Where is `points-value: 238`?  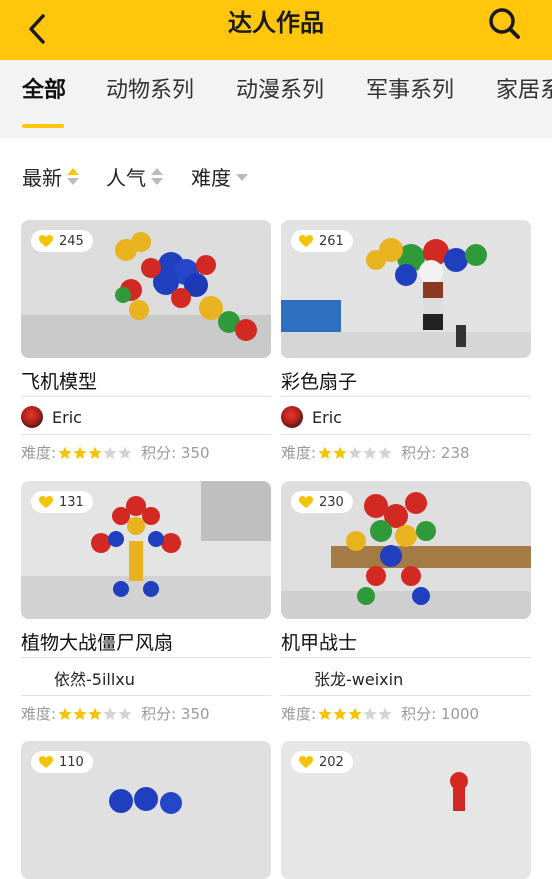
points-value: 238 is located at coordinates (455, 452).